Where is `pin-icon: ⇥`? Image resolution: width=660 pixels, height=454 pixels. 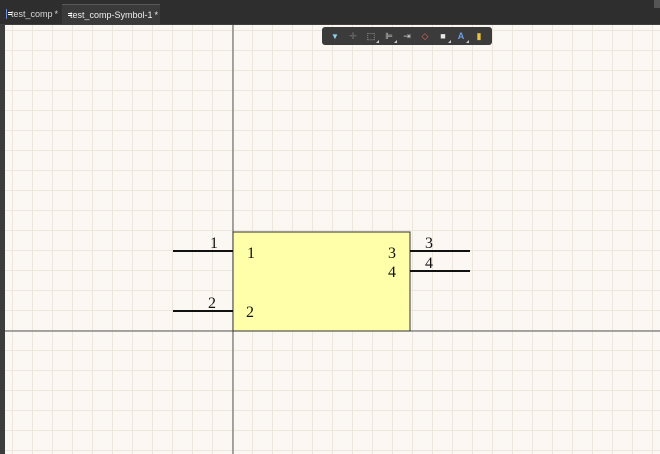
pin-icon: ⇥ is located at coordinates (407, 35).